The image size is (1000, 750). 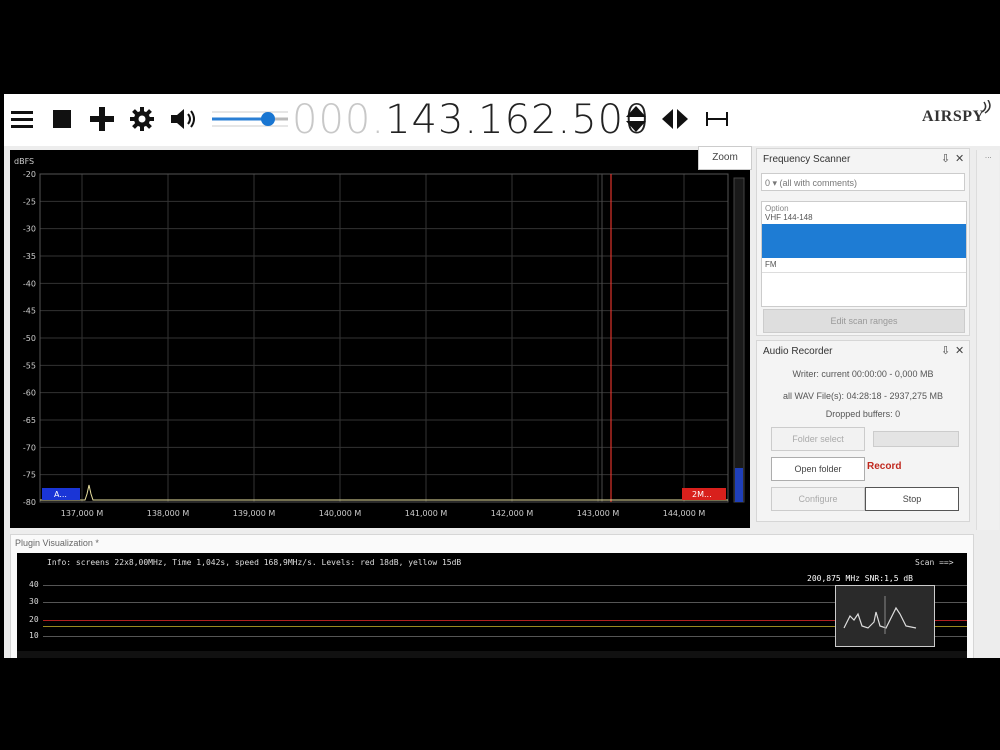 I want to click on x-tick-label: 137,000 M, so click(x=82, y=513).